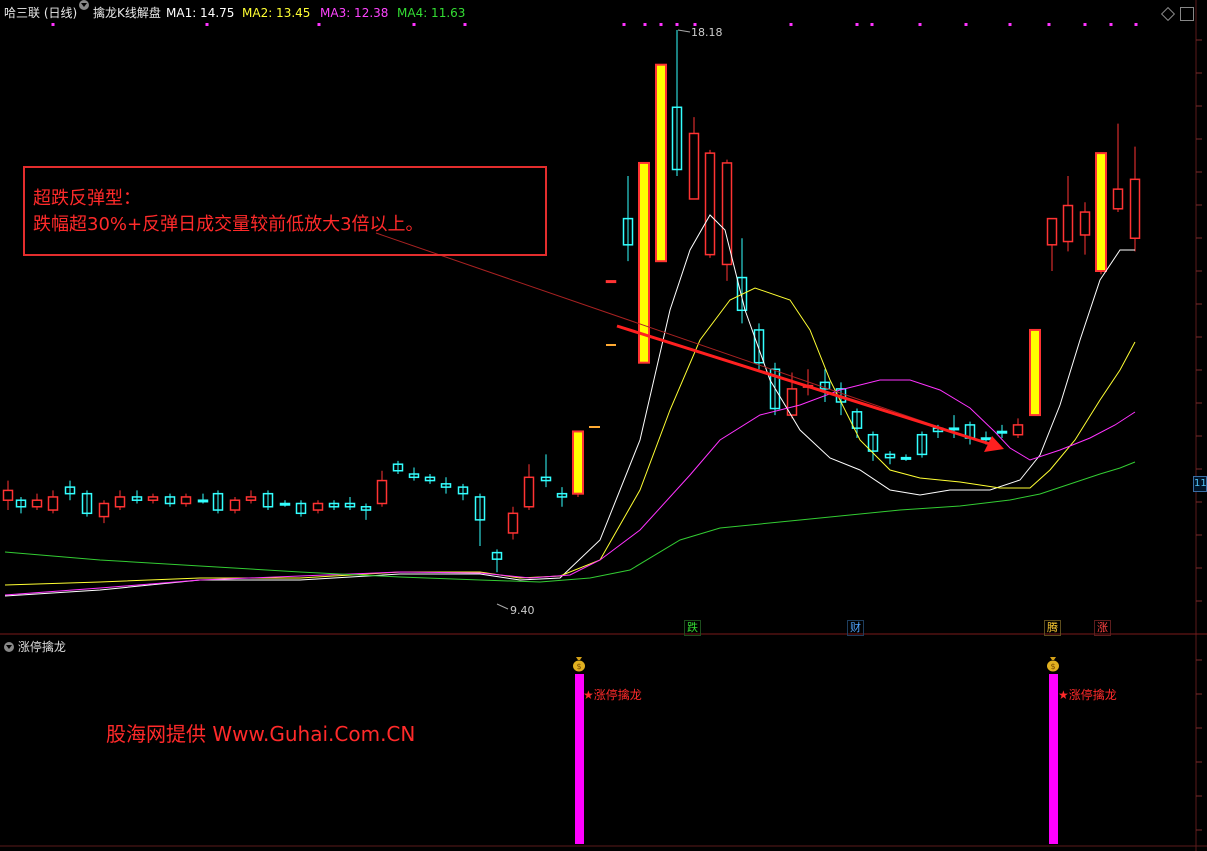 Image resolution: width=1207 pixels, height=851 pixels. I want to click on sub-panel-title-text: 涨停擒龙, so click(41, 647).